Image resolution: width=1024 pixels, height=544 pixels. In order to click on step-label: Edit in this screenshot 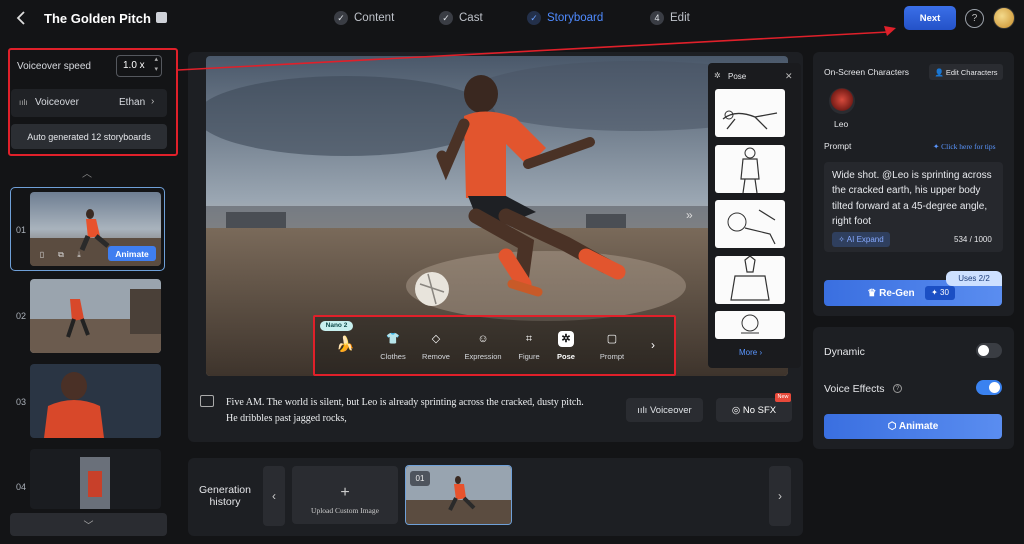, I will do `click(680, 18)`.